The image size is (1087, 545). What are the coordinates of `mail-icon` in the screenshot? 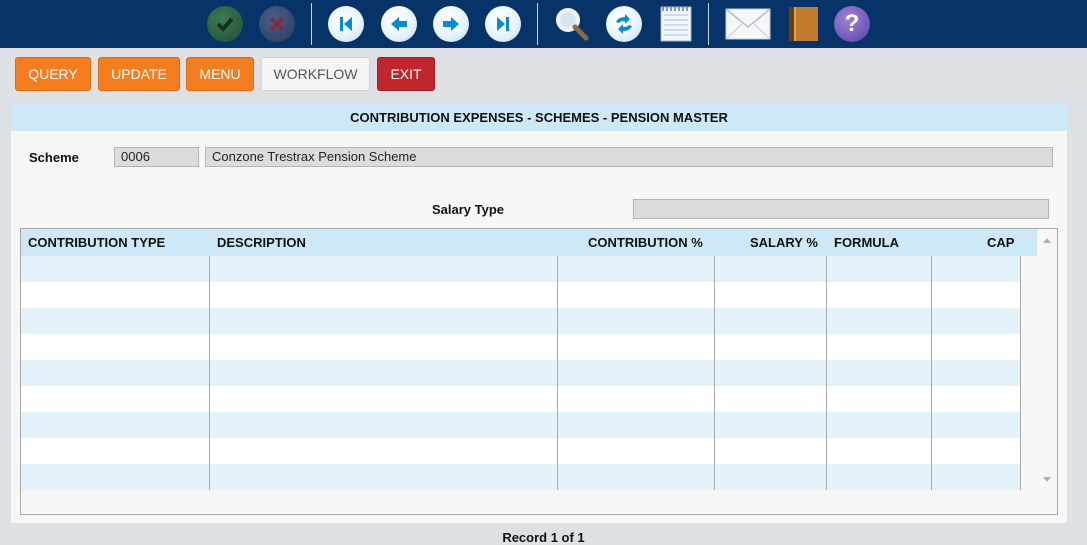 It's located at (748, 24).